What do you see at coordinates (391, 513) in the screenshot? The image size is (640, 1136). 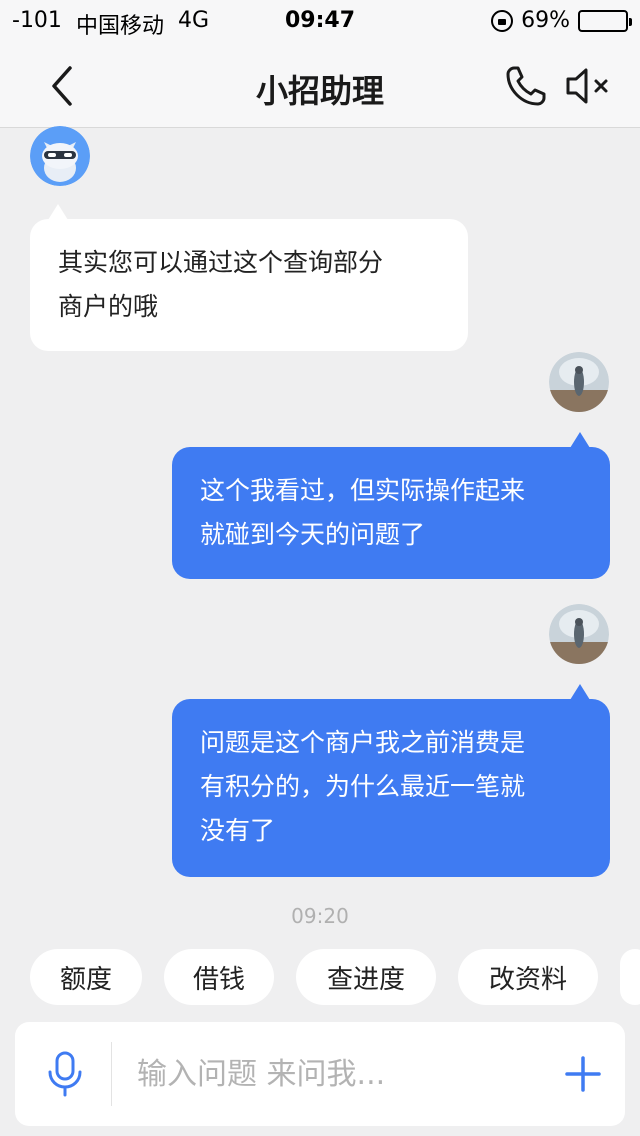 I see `message-bubble-user: 这个我看过，但实际操作起来 就碰到今天的问题了` at bounding box center [391, 513].